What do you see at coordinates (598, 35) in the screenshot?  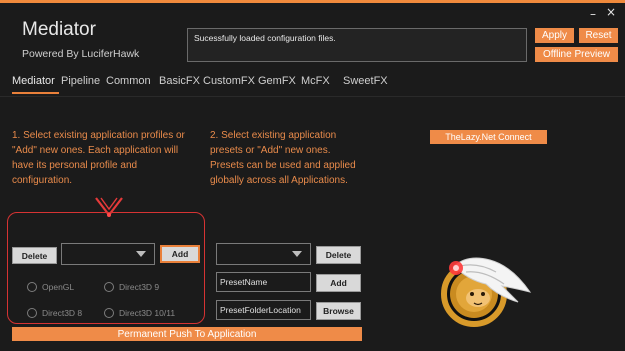 I see `reset-button: Reset` at bounding box center [598, 35].